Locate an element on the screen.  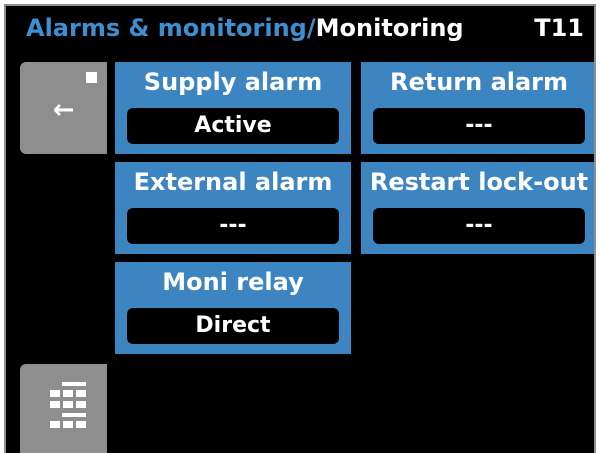
tile-external-alarm: External alarm --- is located at coordinates (233, 208).